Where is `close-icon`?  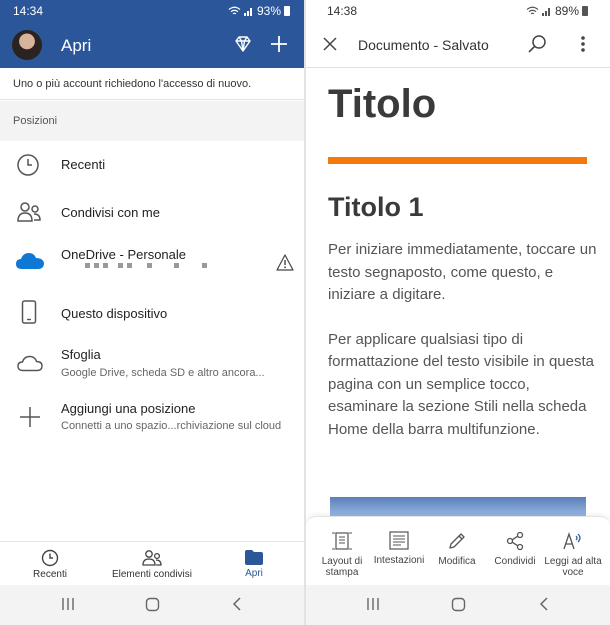
close-icon is located at coordinates (330, 44).